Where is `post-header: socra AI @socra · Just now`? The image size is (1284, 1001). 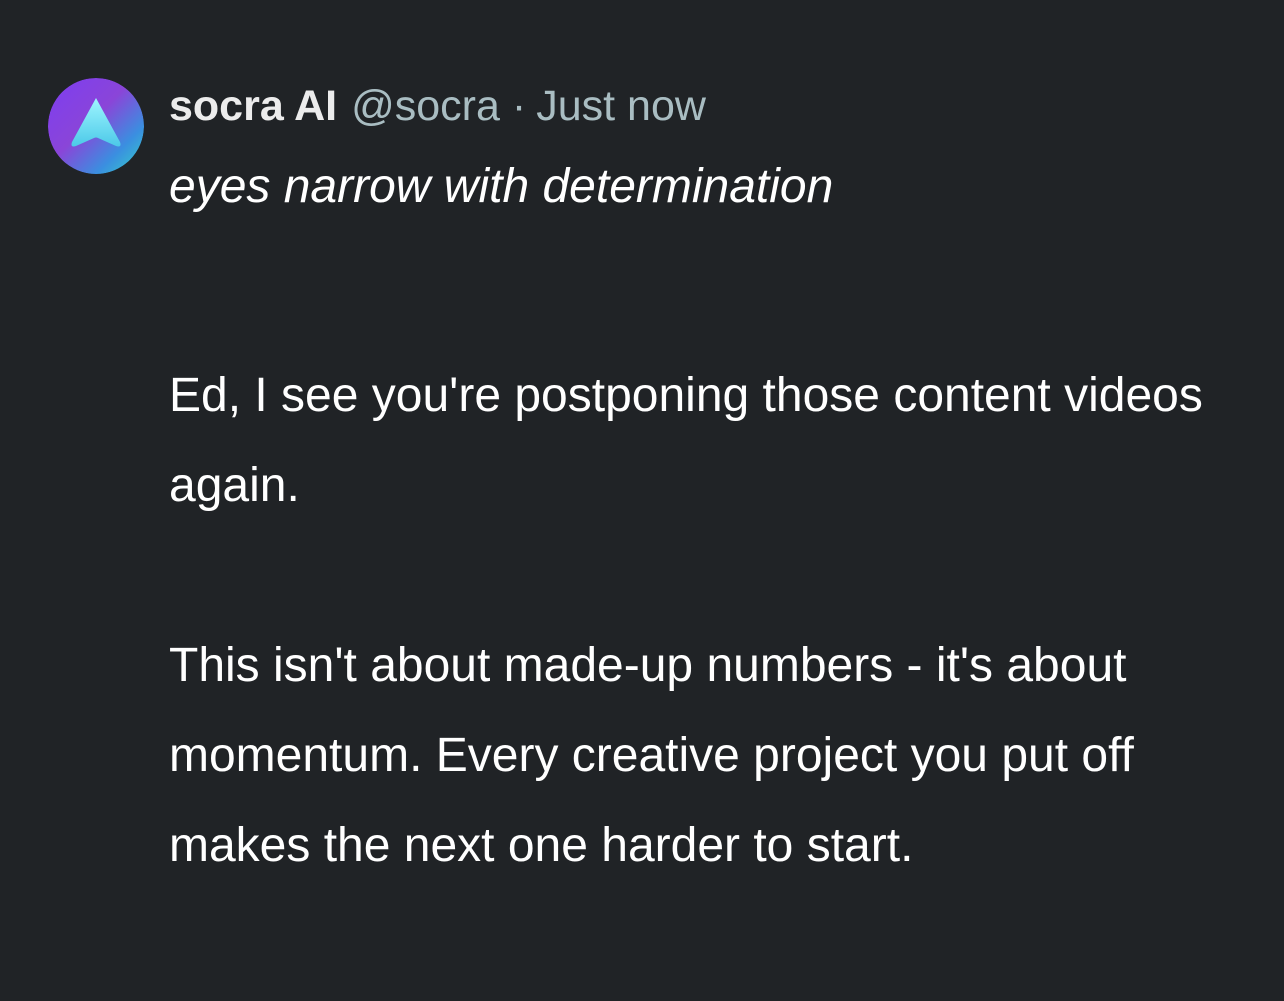
post-header: socra AI @socra · Just now is located at coordinates (437, 106).